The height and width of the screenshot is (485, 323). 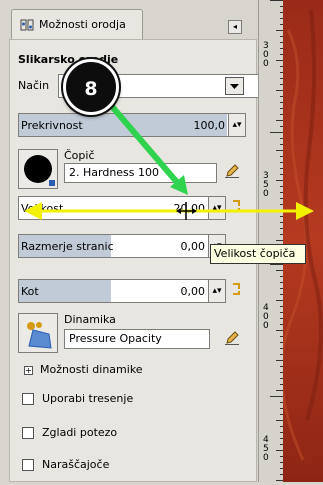 What do you see at coordinates (186, 211) in the screenshot?
I see `resize-cursor-icon` at bounding box center [186, 211].